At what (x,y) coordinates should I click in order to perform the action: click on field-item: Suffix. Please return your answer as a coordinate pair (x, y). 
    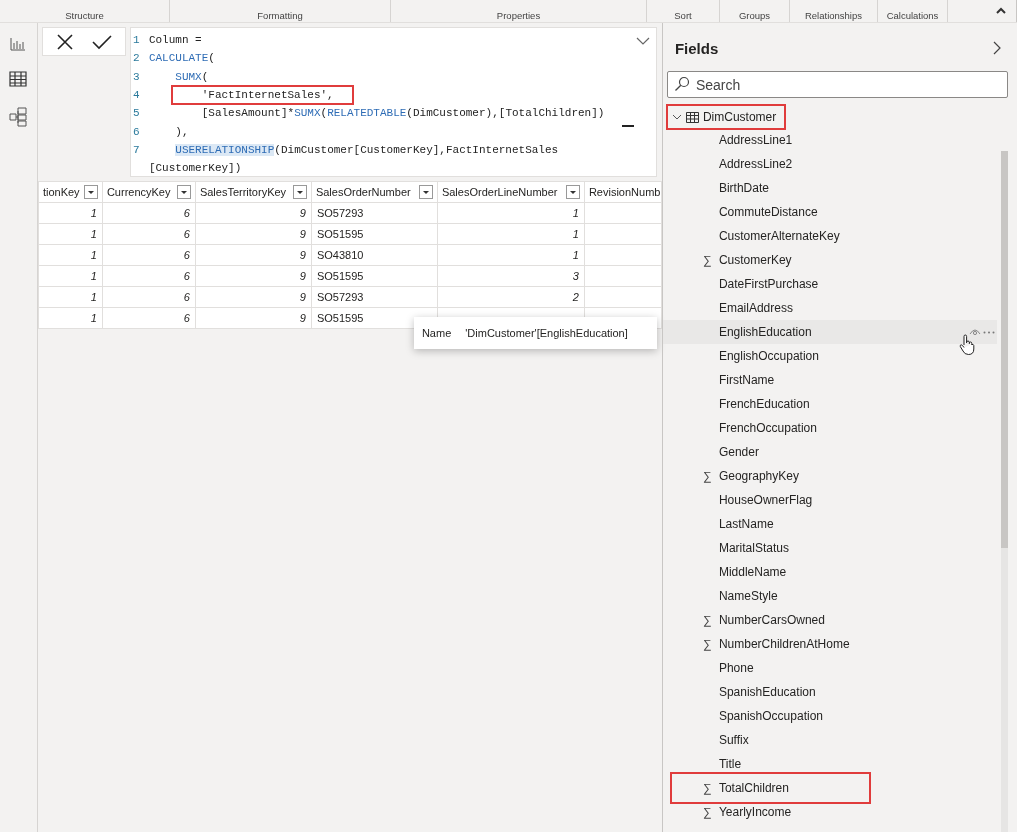
    Looking at the image, I should click on (725, 740).